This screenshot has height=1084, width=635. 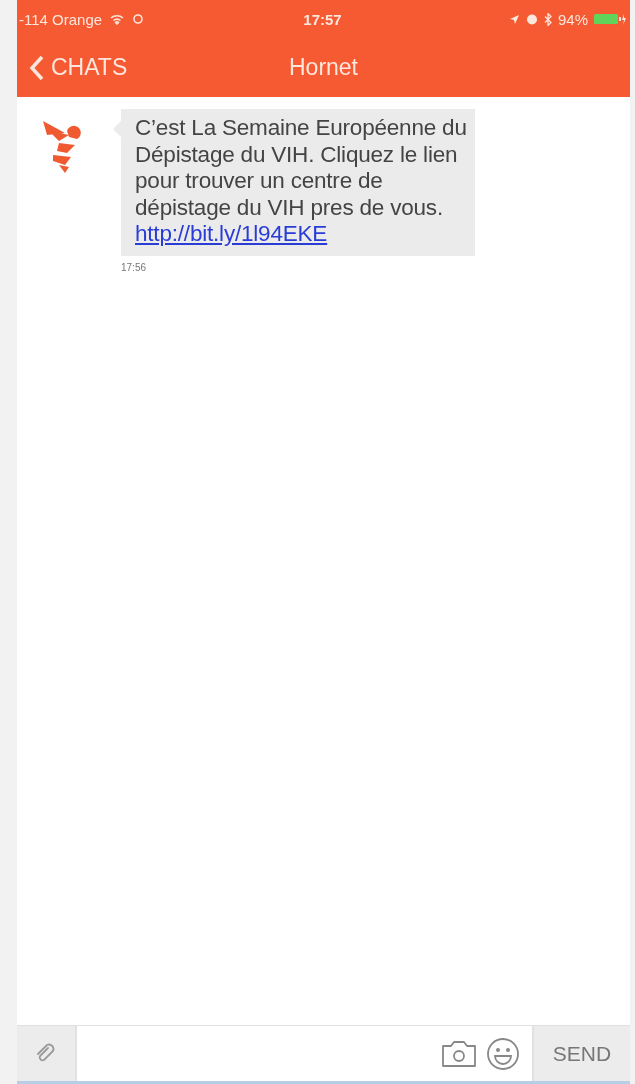 I want to click on carrier-name: -114 Orange, so click(x=61, y=19).